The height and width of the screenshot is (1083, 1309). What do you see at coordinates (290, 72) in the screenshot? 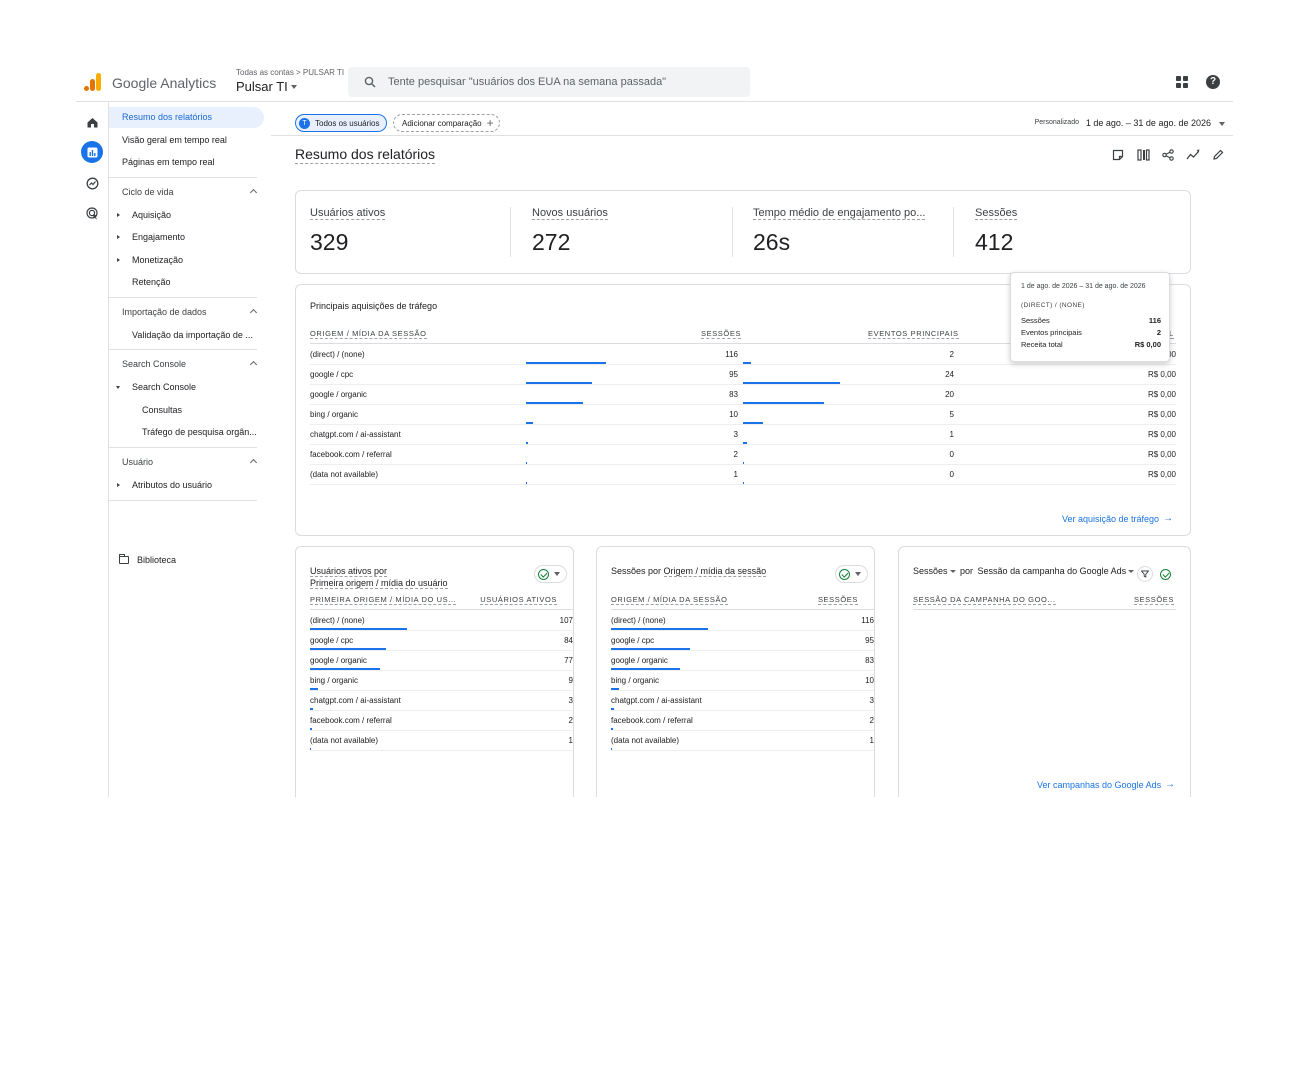
I see `account-breadcrumb: Todas as contas > PULSAR TI` at bounding box center [290, 72].